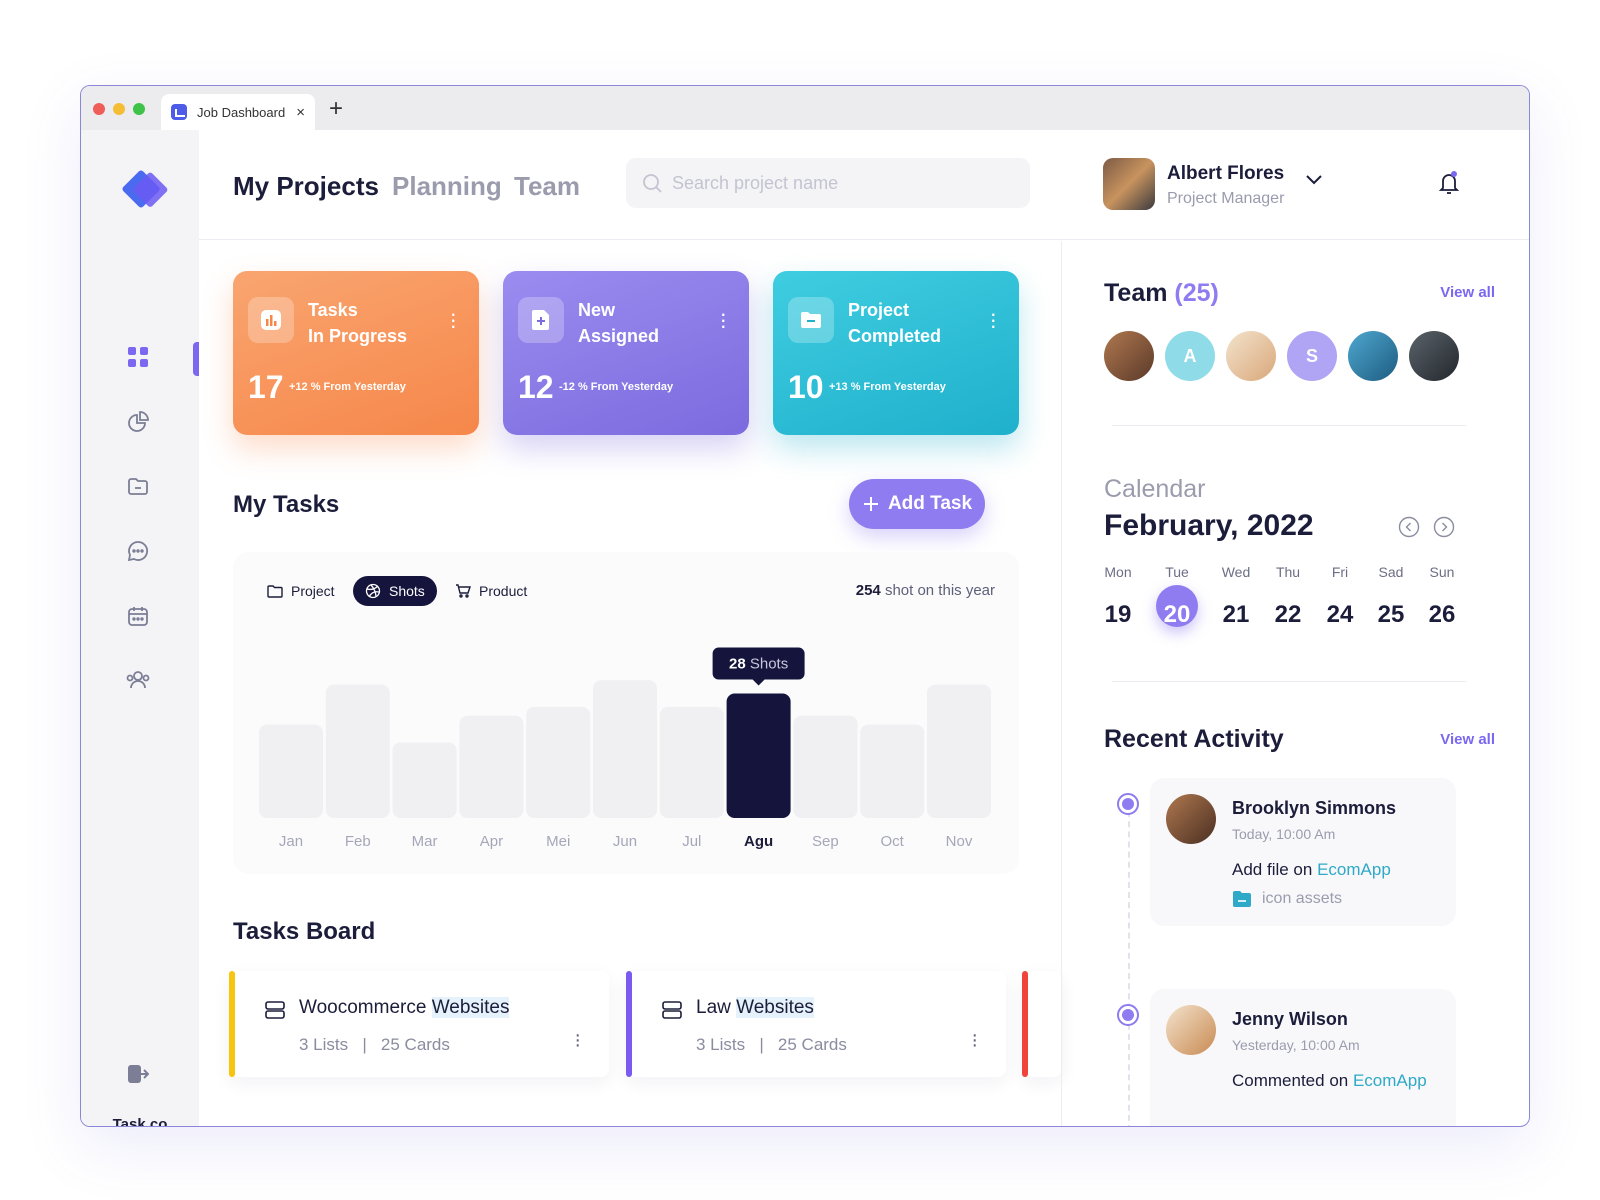 The width and height of the screenshot is (1600, 1200). What do you see at coordinates (625, 841) in the screenshot?
I see `chart-x-label: Jun` at bounding box center [625, 841].